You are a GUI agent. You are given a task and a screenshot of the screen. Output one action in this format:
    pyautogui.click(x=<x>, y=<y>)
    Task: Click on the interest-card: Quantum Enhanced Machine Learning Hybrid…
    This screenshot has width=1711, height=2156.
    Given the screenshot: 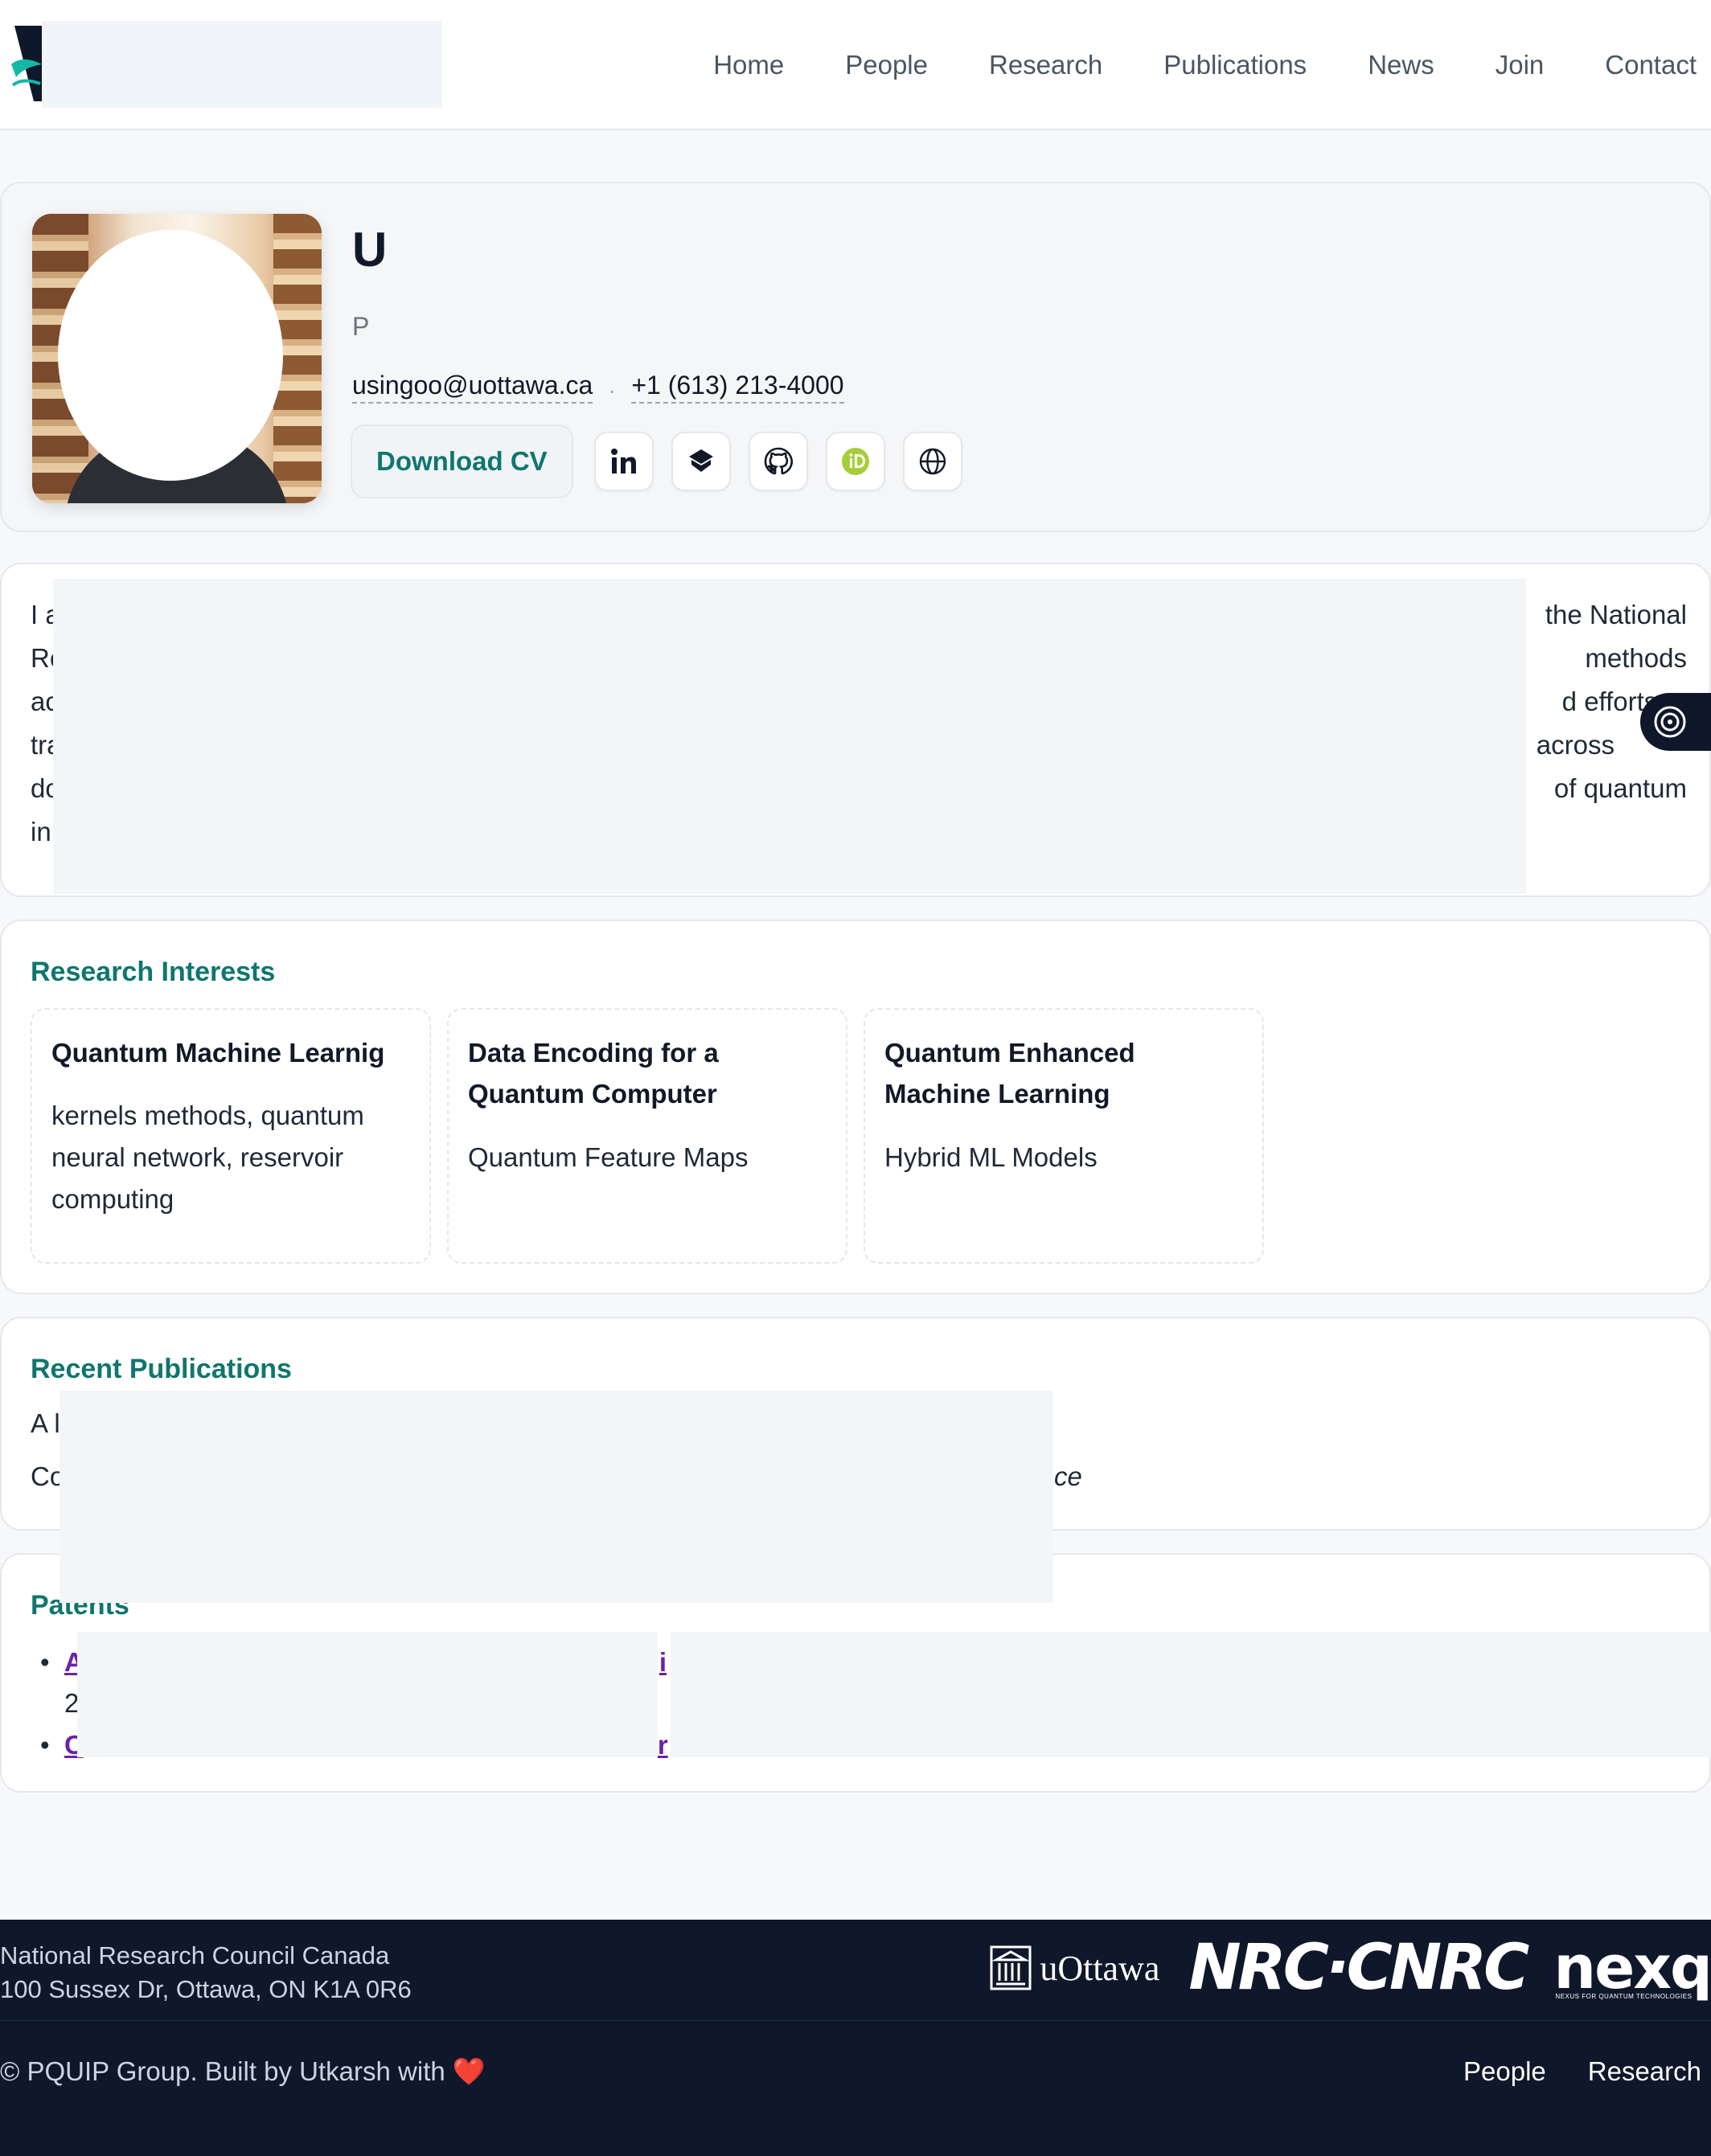 What is the action you would take?
    pyautogui.click(x=1064, y=1136)
    